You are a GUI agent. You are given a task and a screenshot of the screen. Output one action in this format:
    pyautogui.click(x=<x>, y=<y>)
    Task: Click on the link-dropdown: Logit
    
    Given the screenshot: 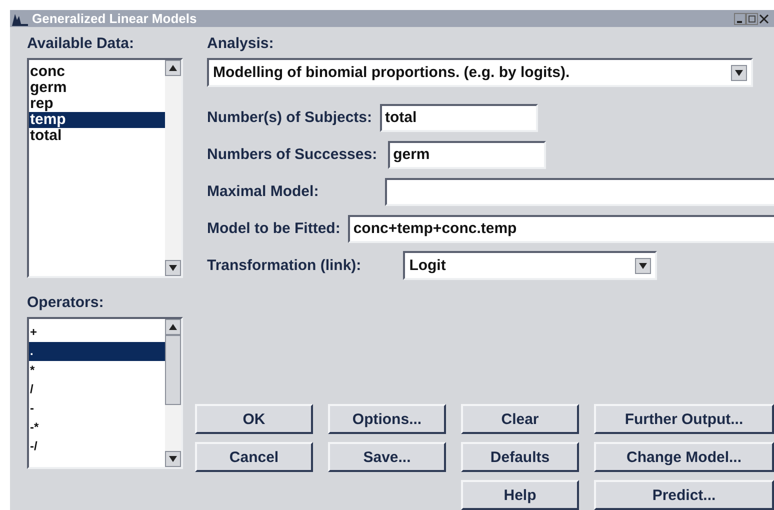 What is the action you would take?
    pyautogui.click(x=530, y=265)
    